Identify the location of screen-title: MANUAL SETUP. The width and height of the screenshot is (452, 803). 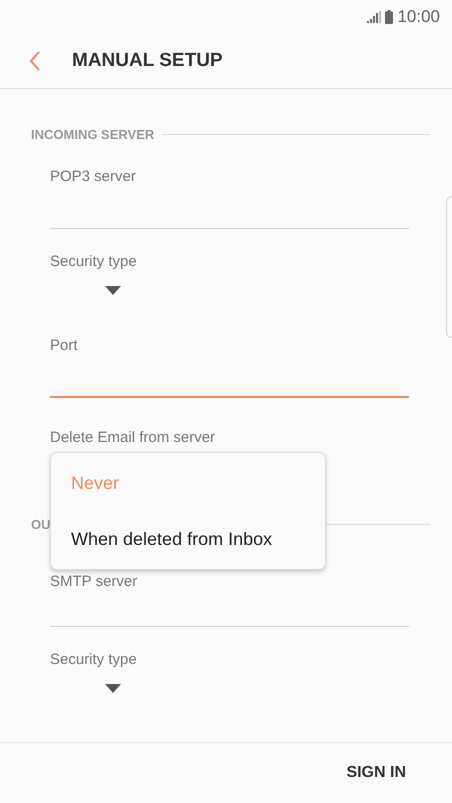
(147, 61).